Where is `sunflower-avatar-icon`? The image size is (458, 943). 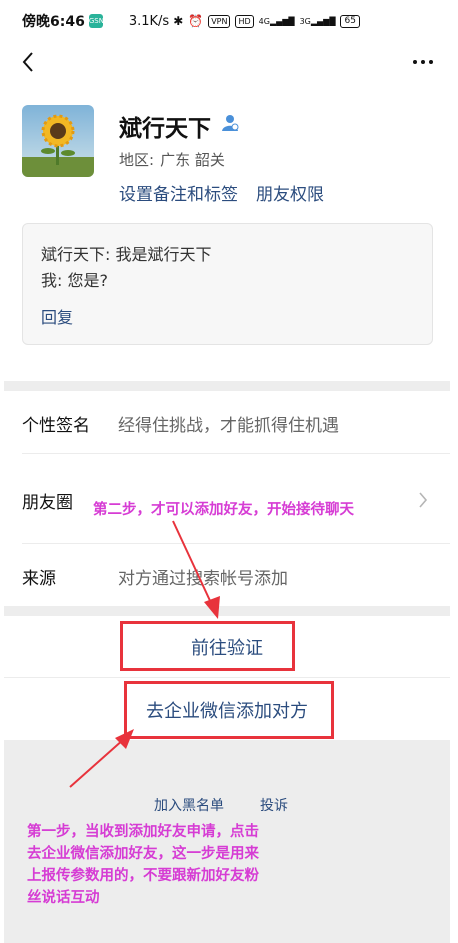 sunflower-avatar-icon is located at coordinates (58, 141).